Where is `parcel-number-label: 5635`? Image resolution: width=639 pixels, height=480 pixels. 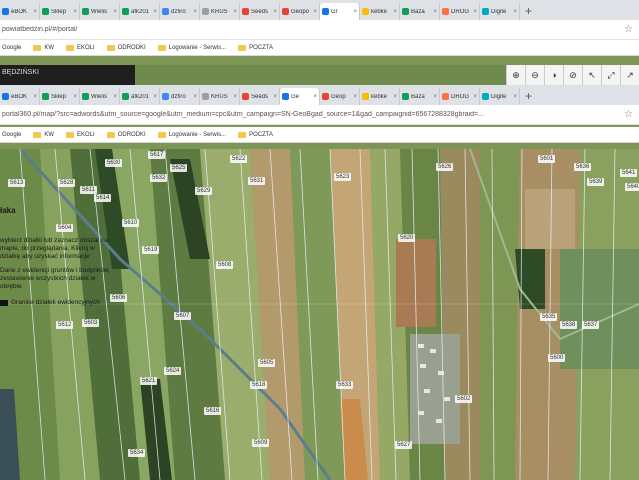 parcel-number-label: 5635 is located at coordinates (549, 317).